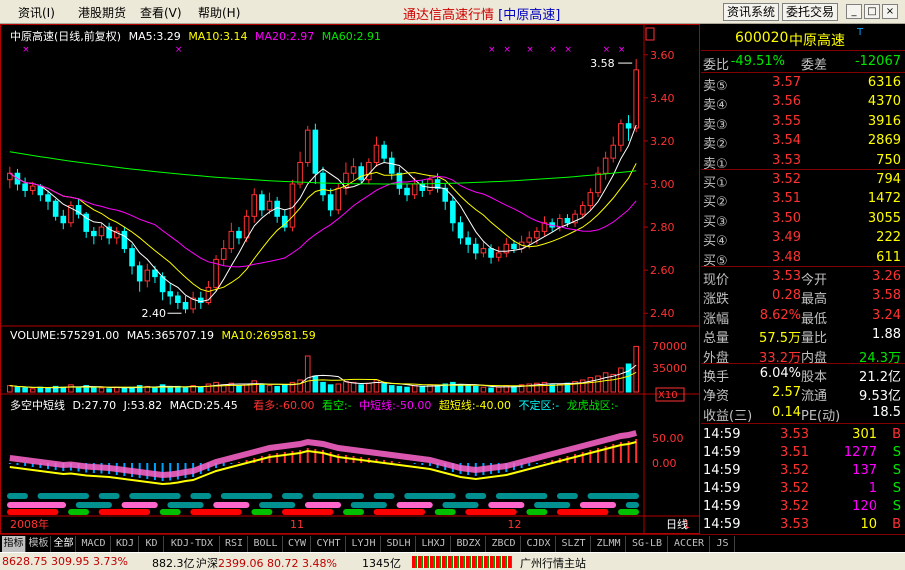  Describe the element at coordinates (716, 65) in the screenshot. I see `wb-label: 委比` at that location.